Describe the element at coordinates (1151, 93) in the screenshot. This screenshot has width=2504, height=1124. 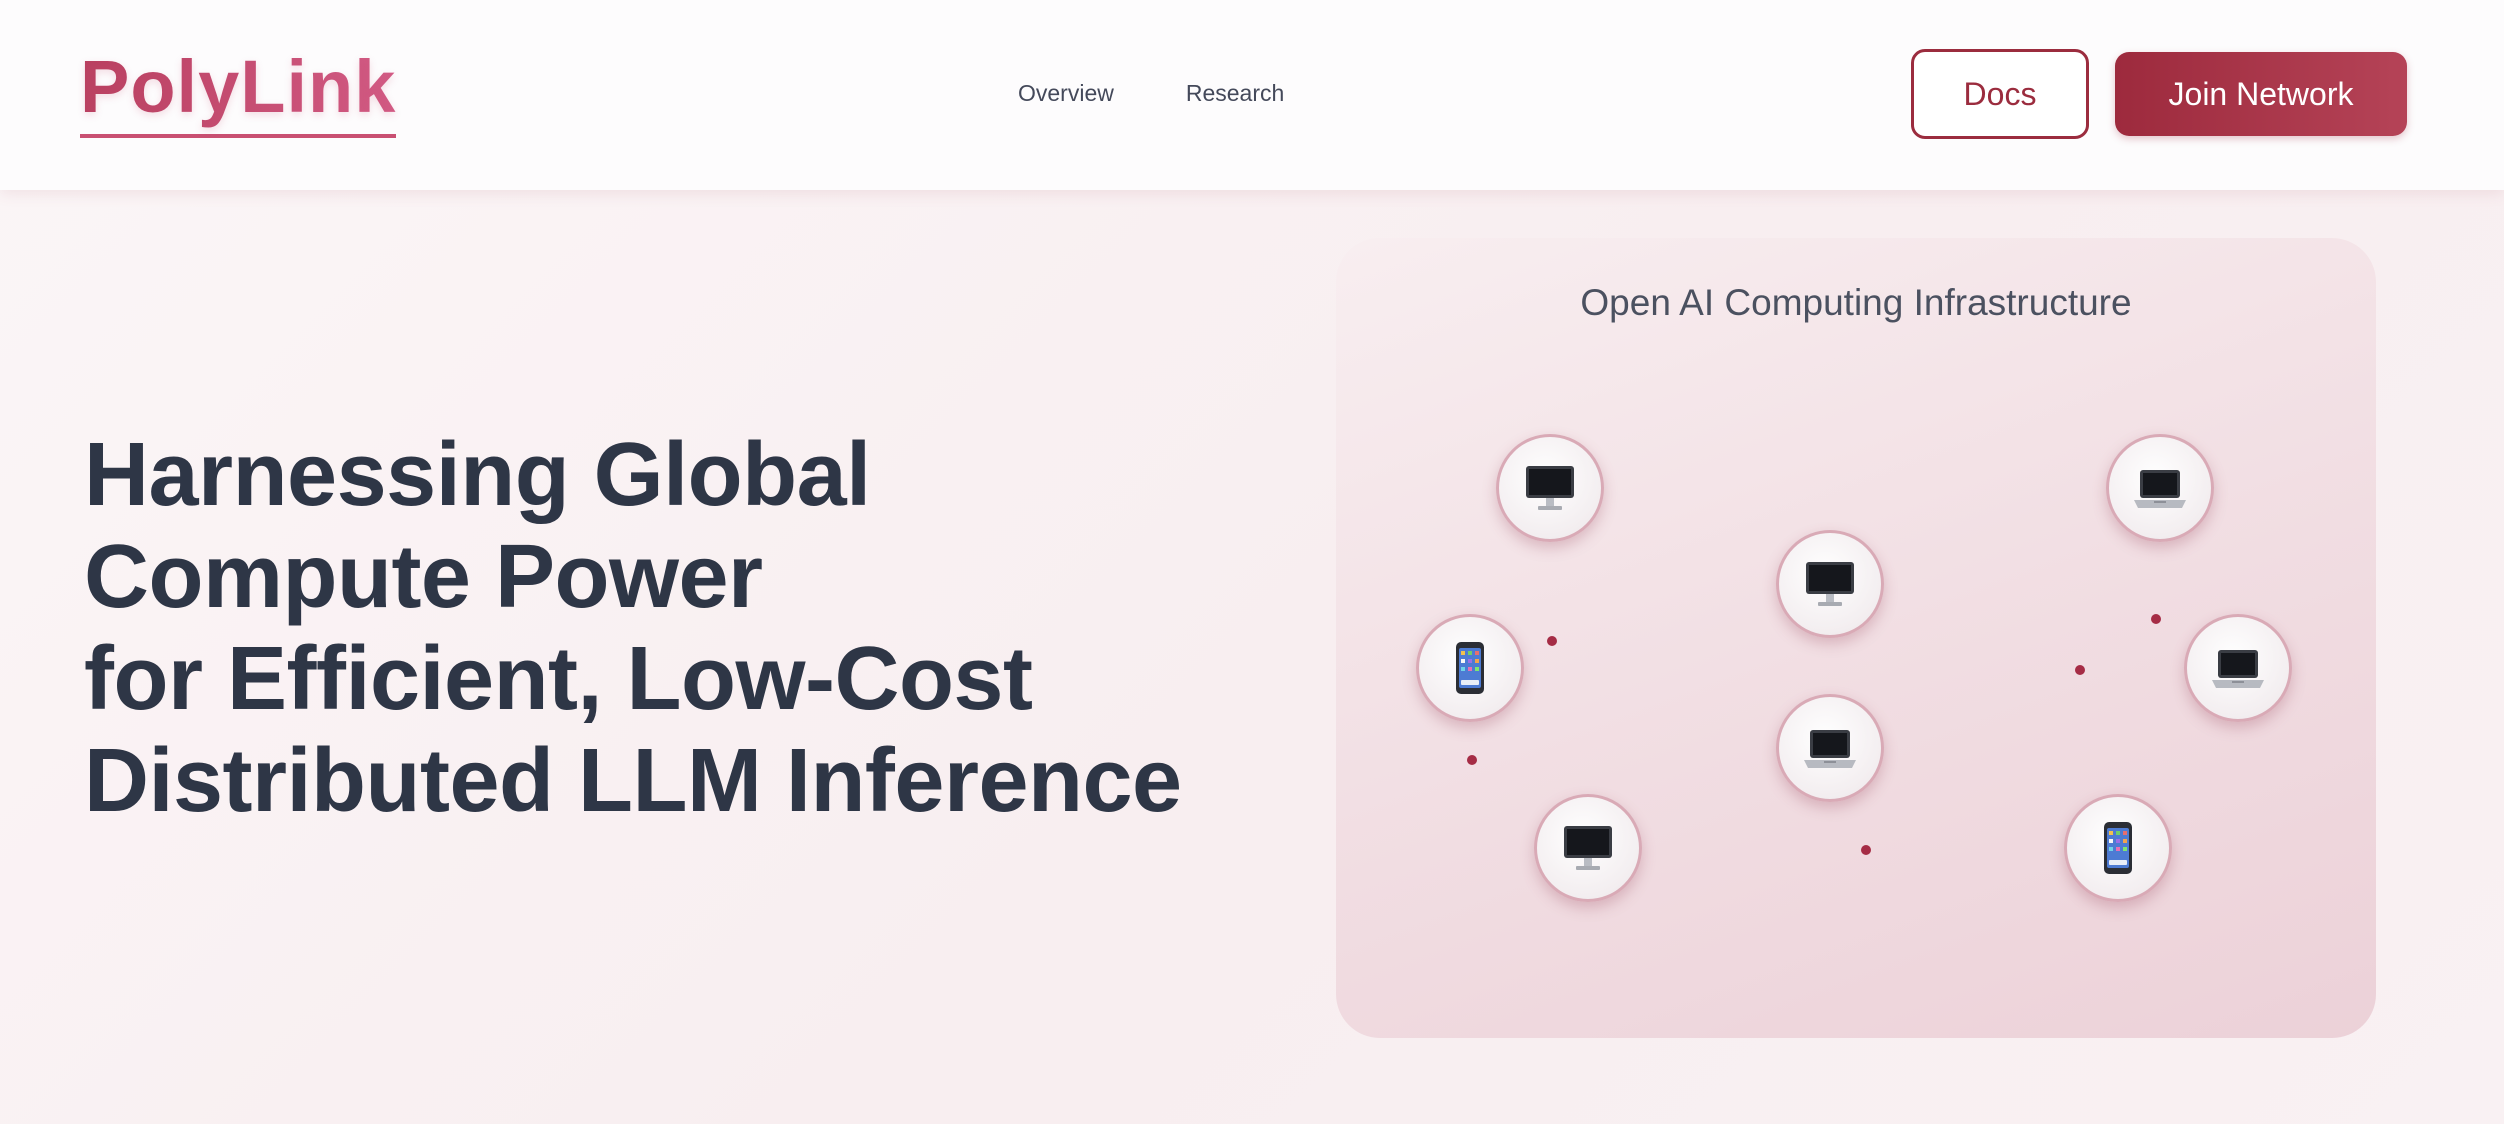
I see `main-nav: Overview Research` at that location.